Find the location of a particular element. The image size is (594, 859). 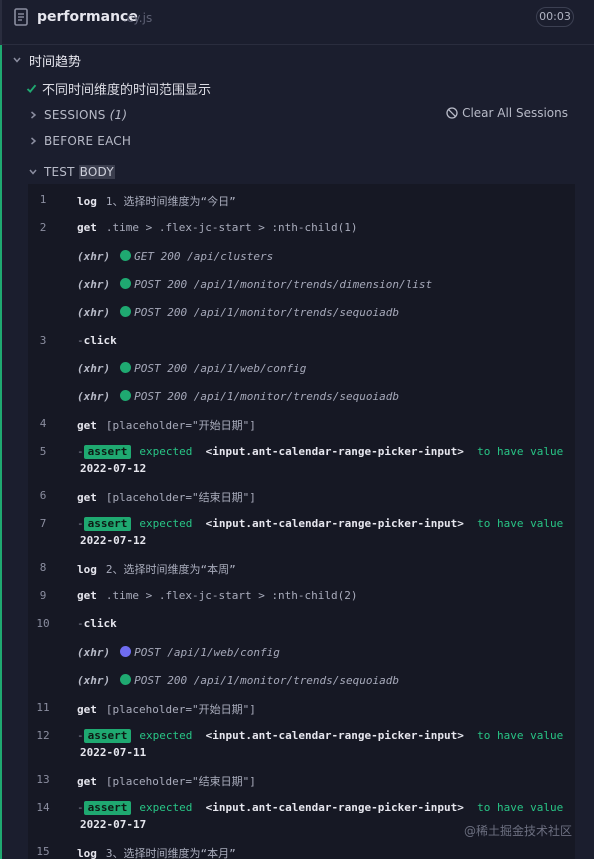

command-row: 1 log 1、选择时间维度为“今日” is located at coordinates (301, 199).